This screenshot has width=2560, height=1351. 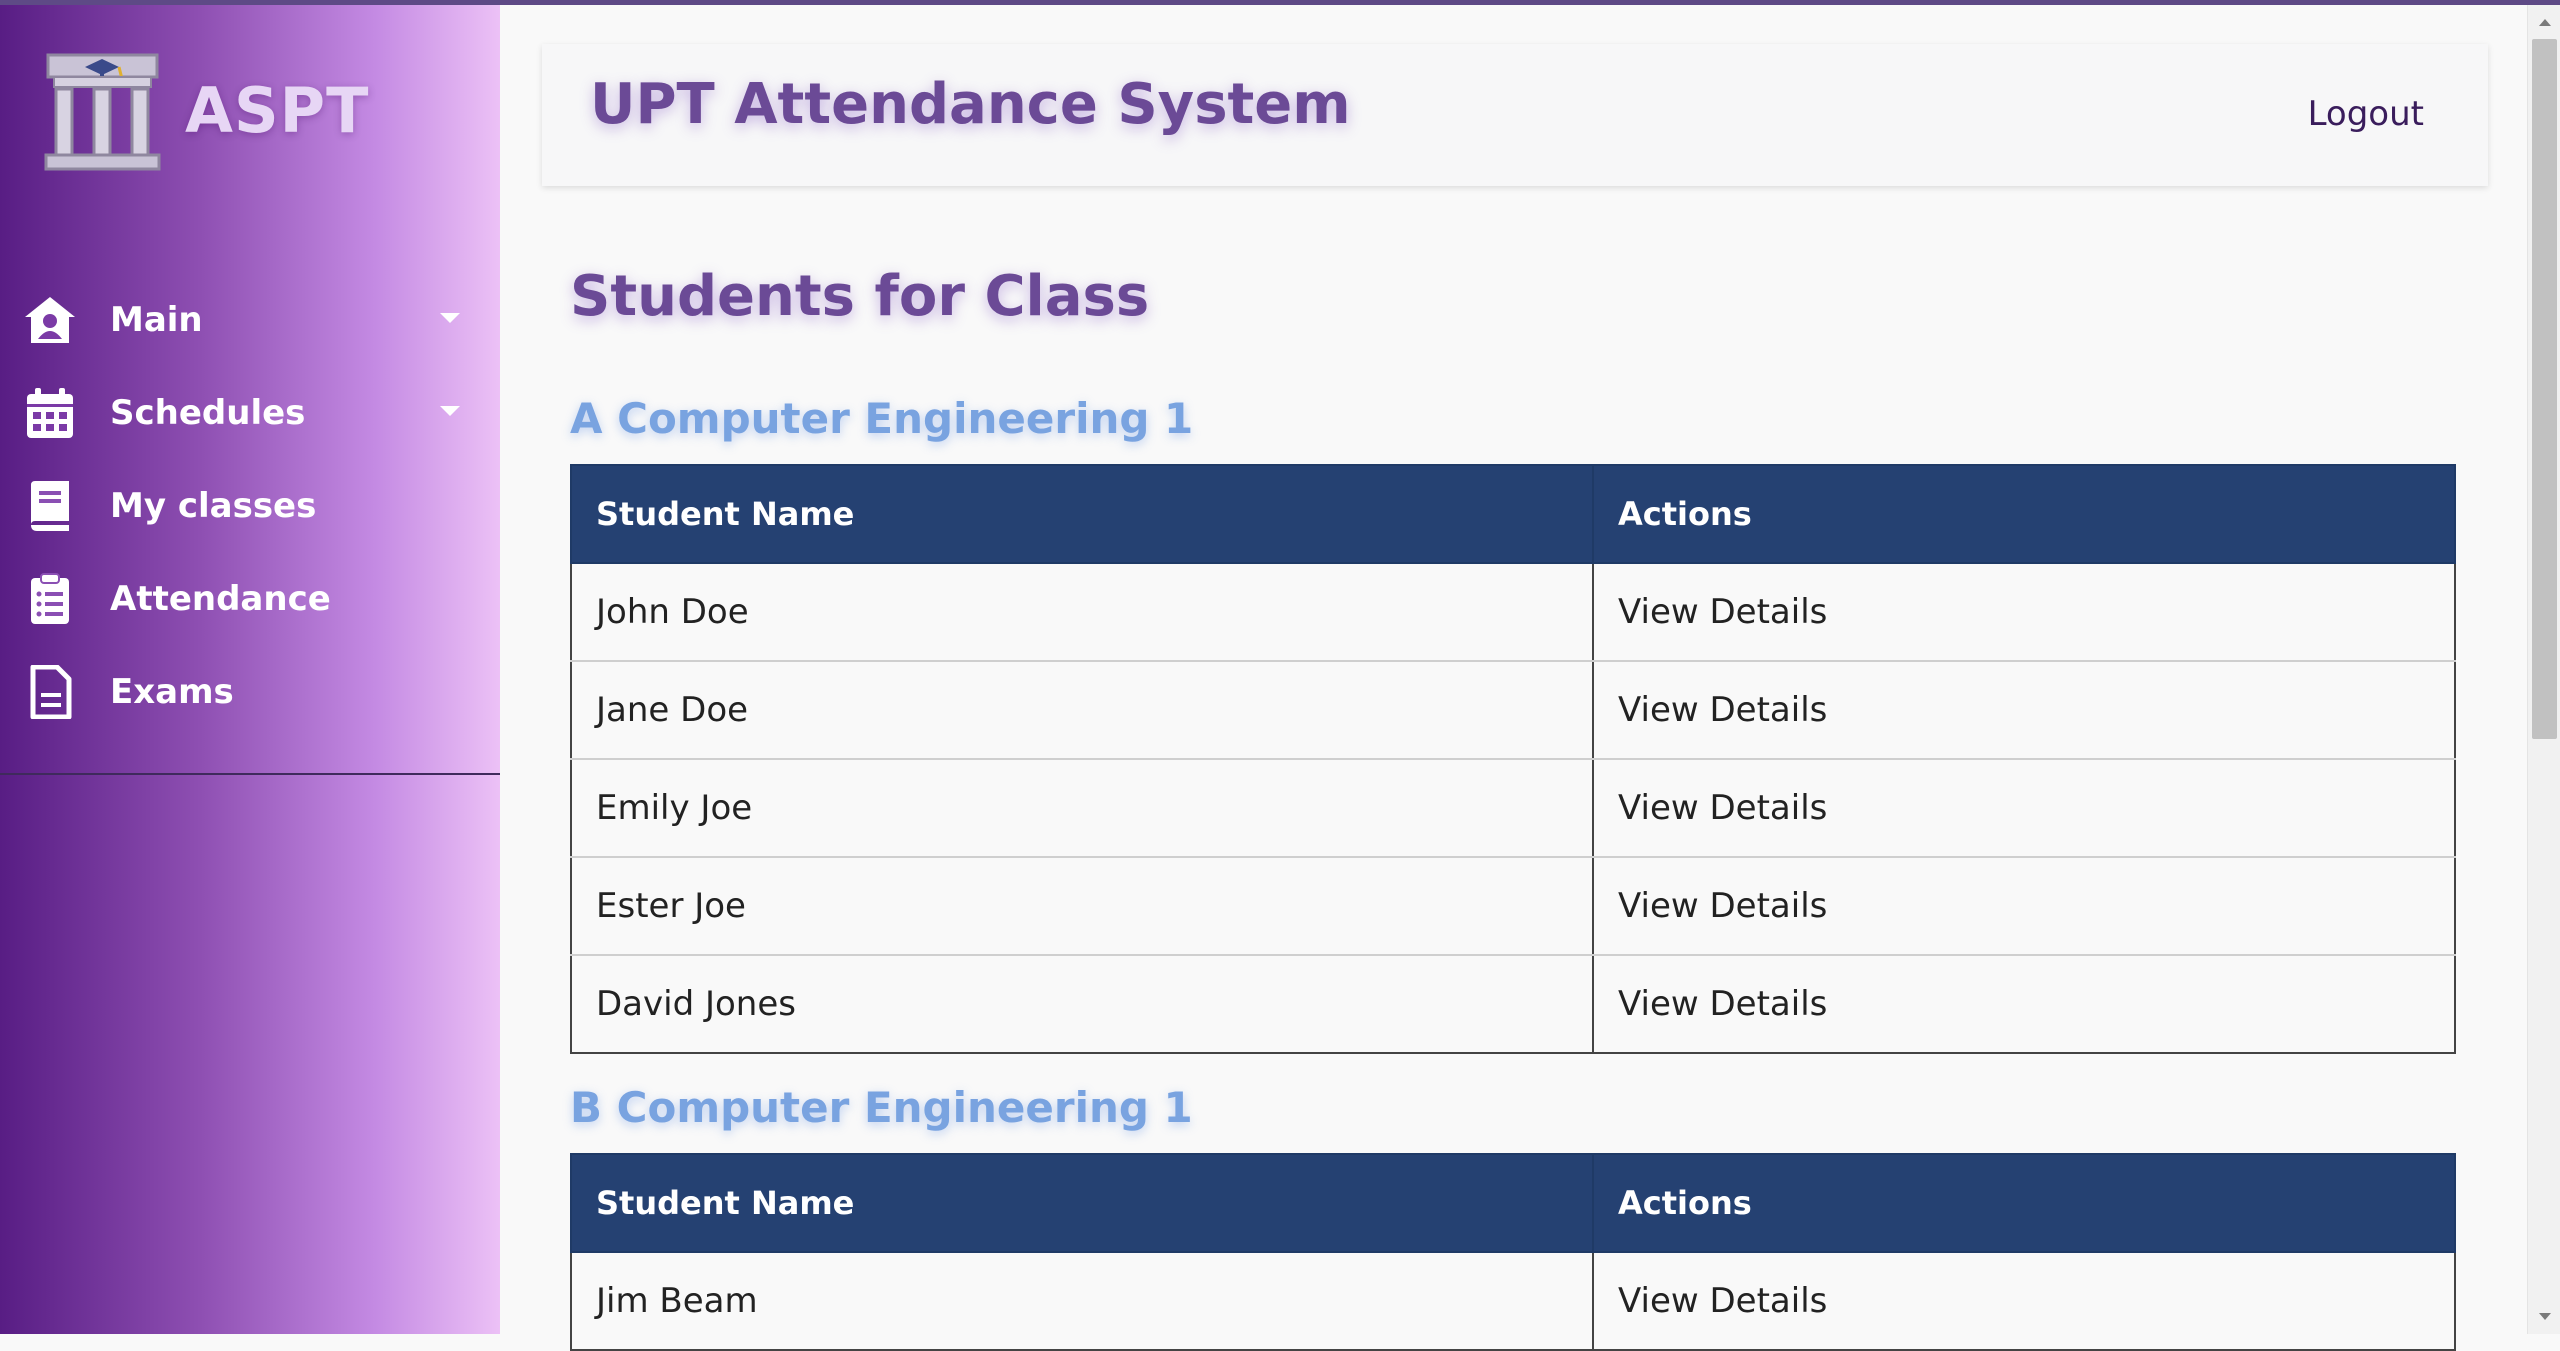 What do you see at coordinates (50, 320) in the screenshot?
I see `home-user-icon` at bounding box center [50, 320].